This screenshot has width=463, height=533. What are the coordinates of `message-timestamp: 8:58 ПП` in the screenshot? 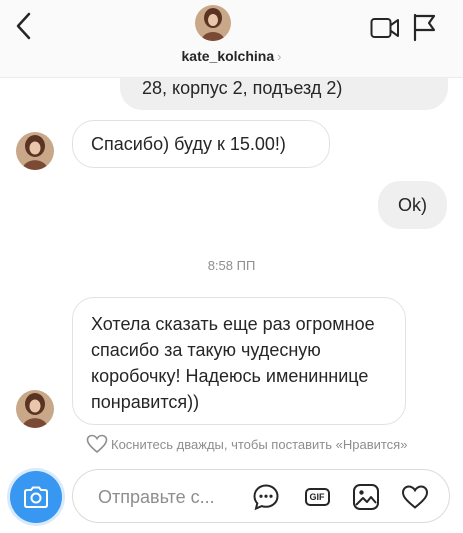 It's located at (231, 265).